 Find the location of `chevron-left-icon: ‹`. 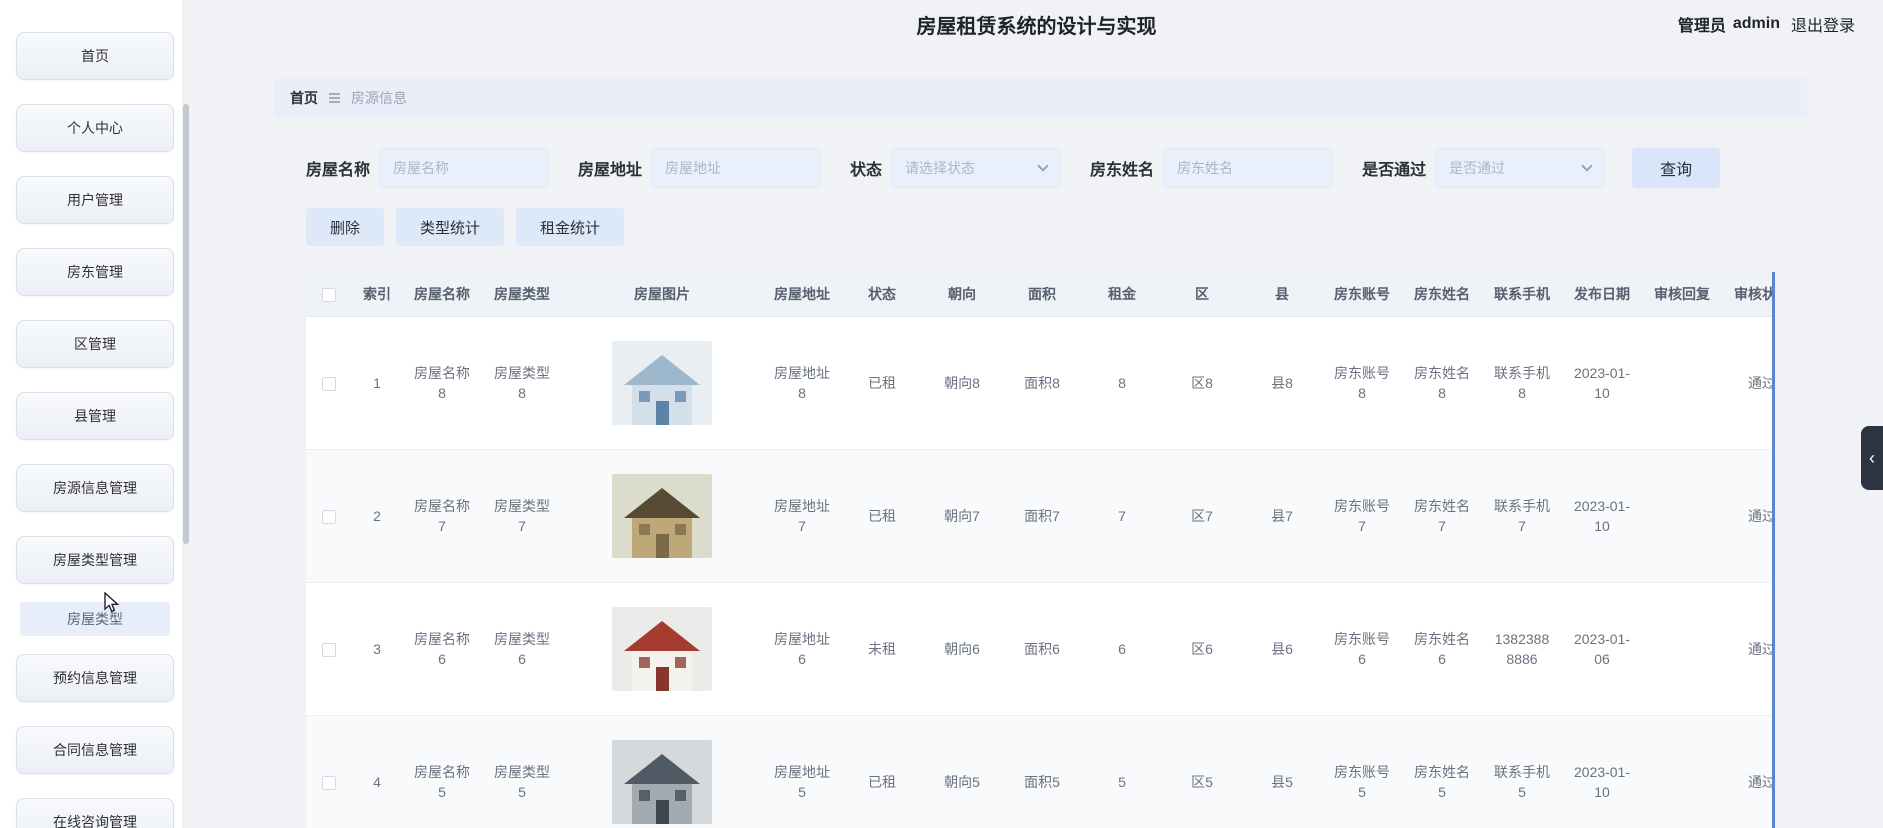

chevron-left-icon: ‹ is located at coordinates (1872, 458).